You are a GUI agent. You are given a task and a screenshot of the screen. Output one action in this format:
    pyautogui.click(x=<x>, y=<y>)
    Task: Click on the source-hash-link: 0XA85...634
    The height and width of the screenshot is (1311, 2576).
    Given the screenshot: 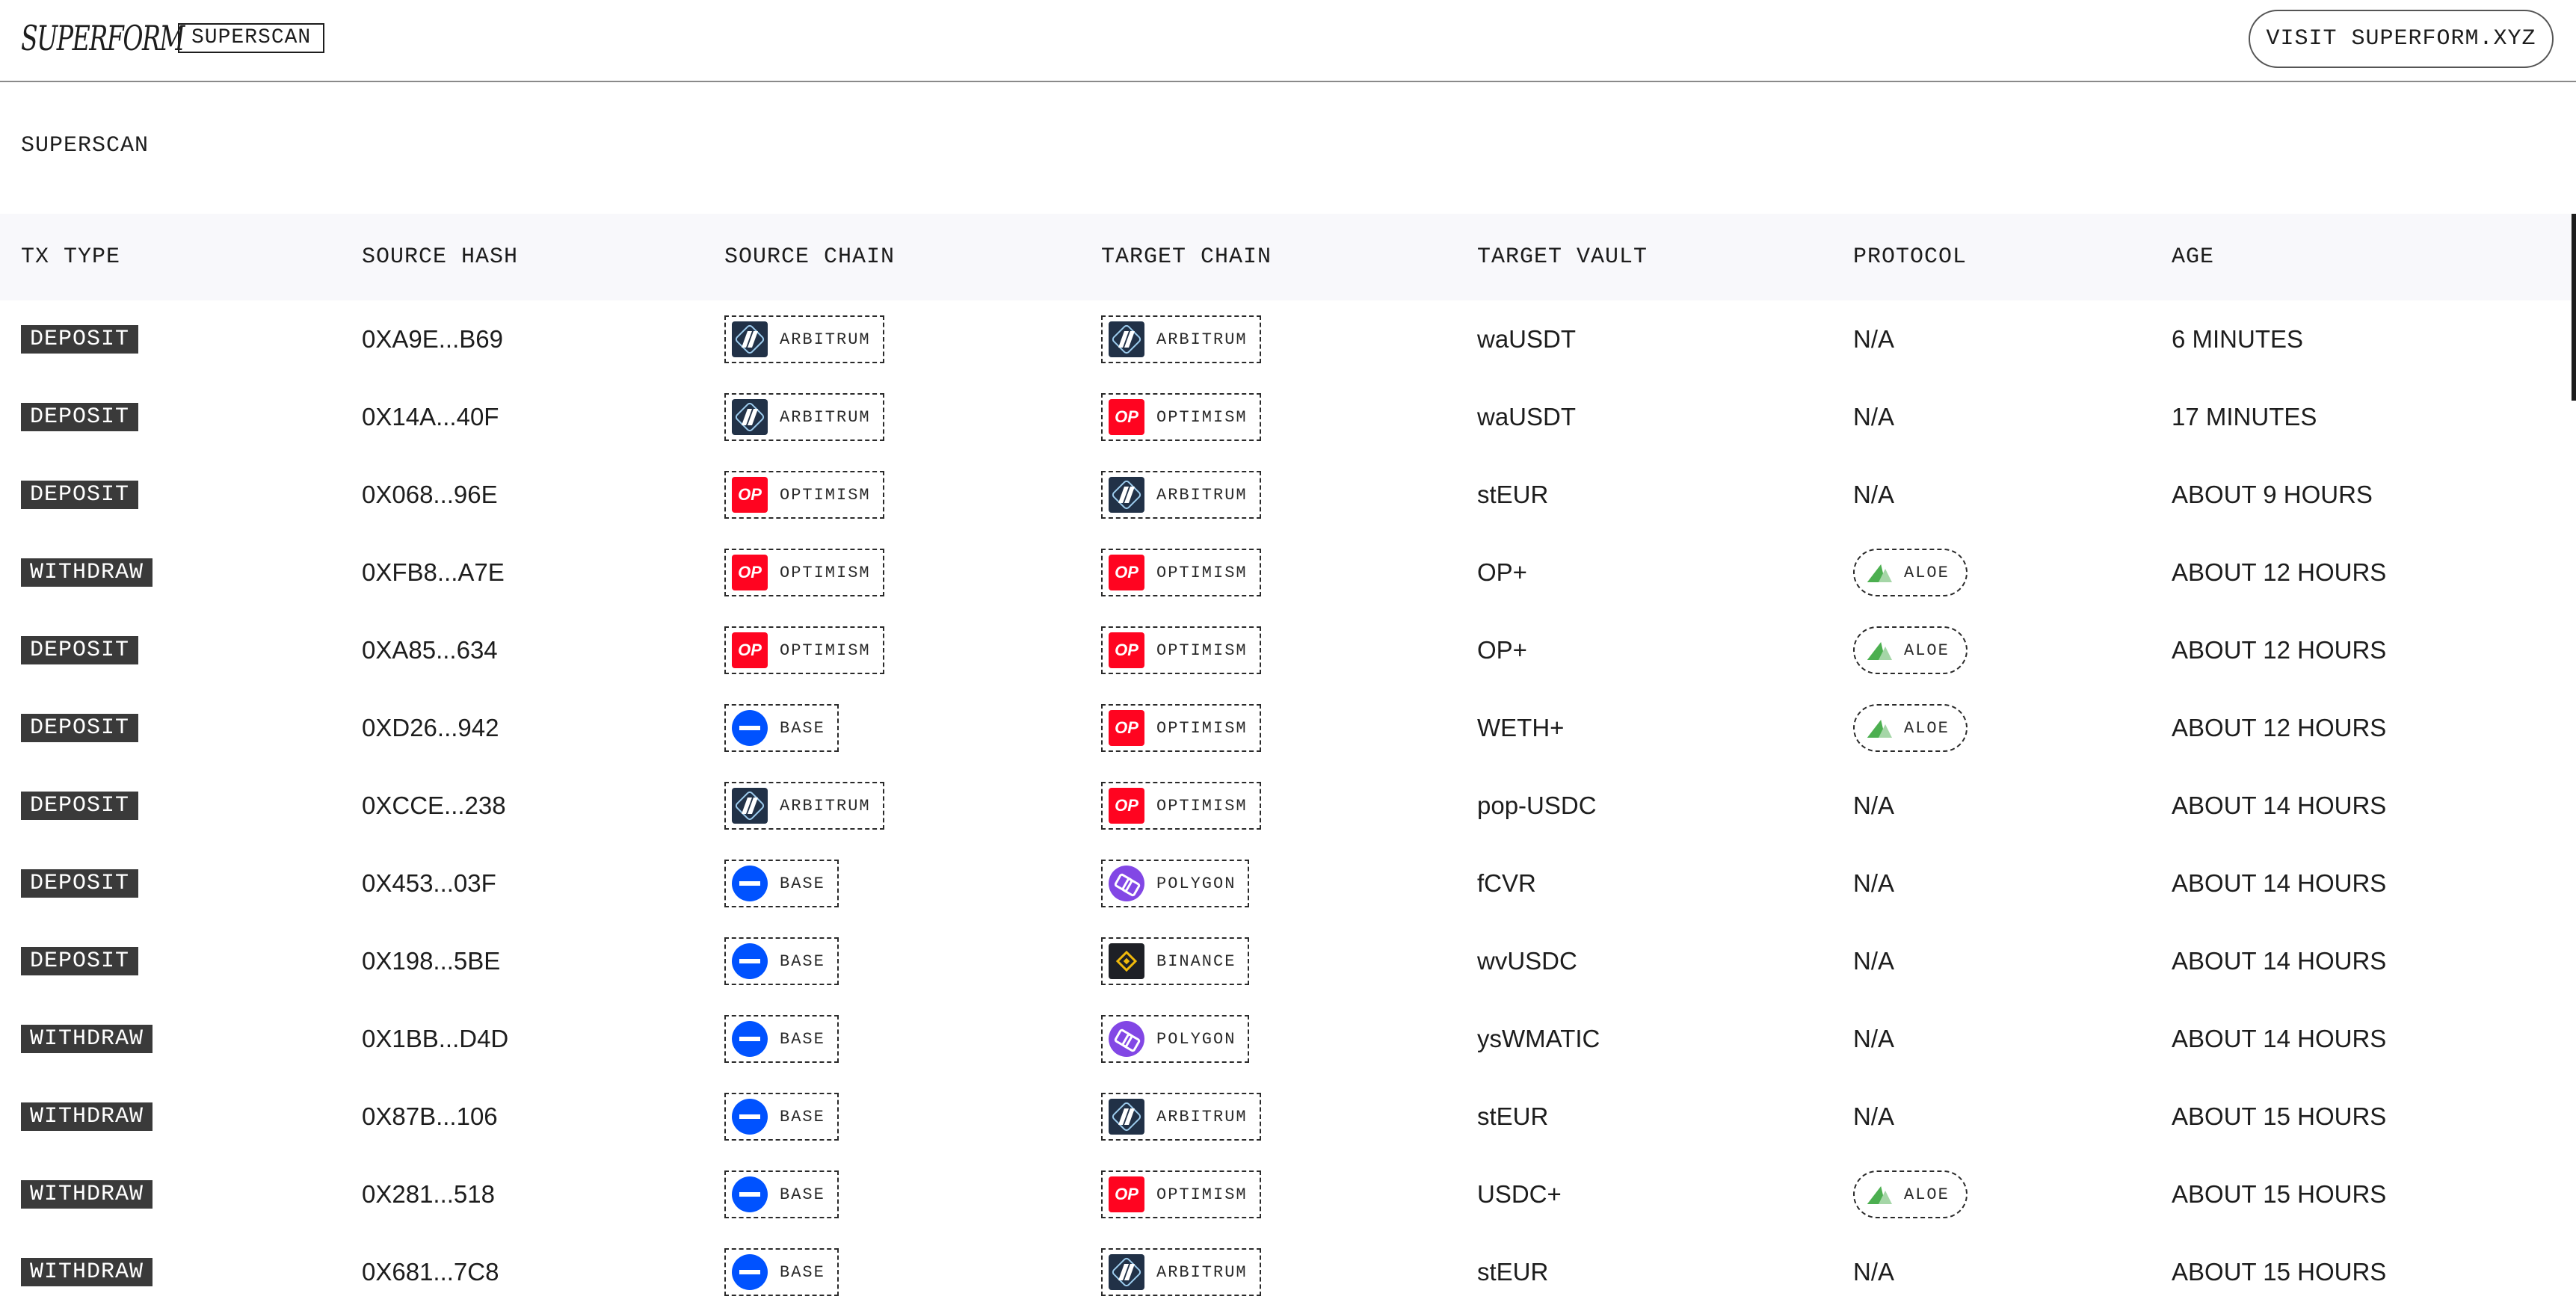 What is the action you would take?
    pyautogui.click(x=430, y=650)
    